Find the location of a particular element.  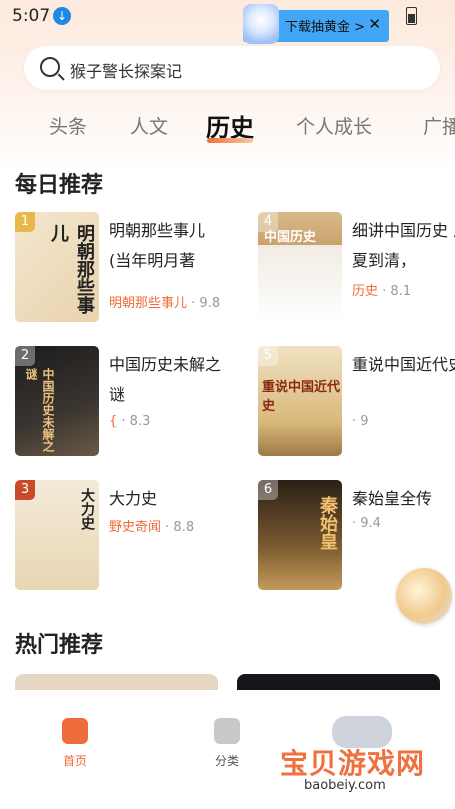

book-item: 4 中国历史 细讲中国历史 从夏到清， 历史 · 8.1 is located at coordinates (356, 268).